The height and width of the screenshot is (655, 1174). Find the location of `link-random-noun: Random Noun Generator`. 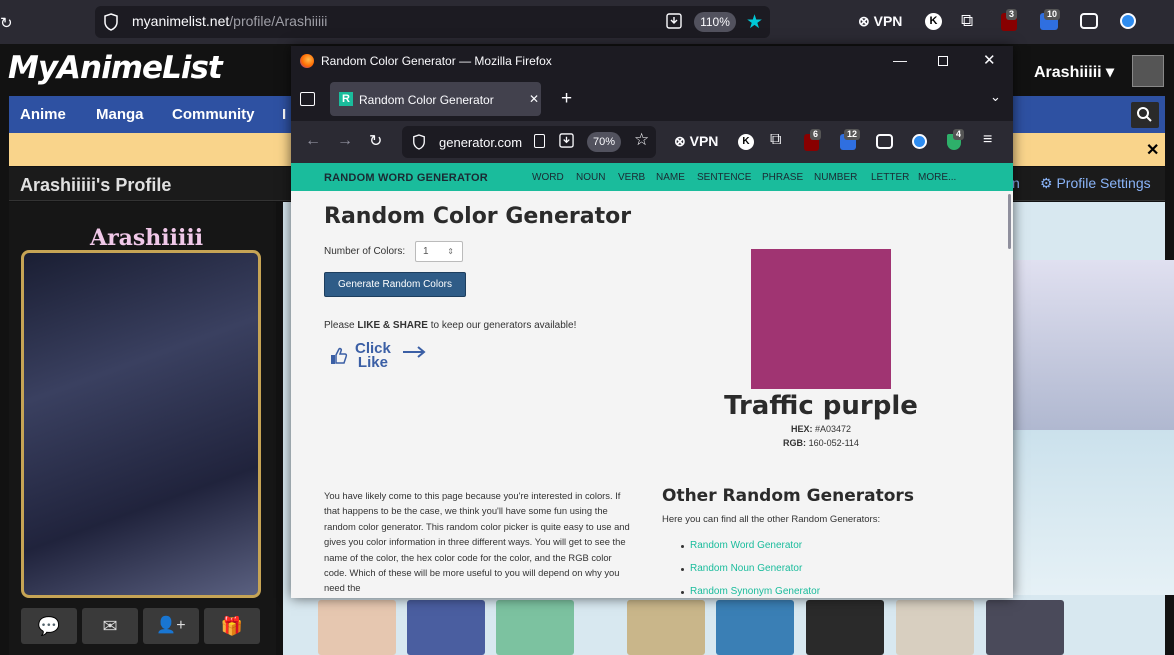

link-random-noun: Random Noun Generator is located at coordinates (746, 568).